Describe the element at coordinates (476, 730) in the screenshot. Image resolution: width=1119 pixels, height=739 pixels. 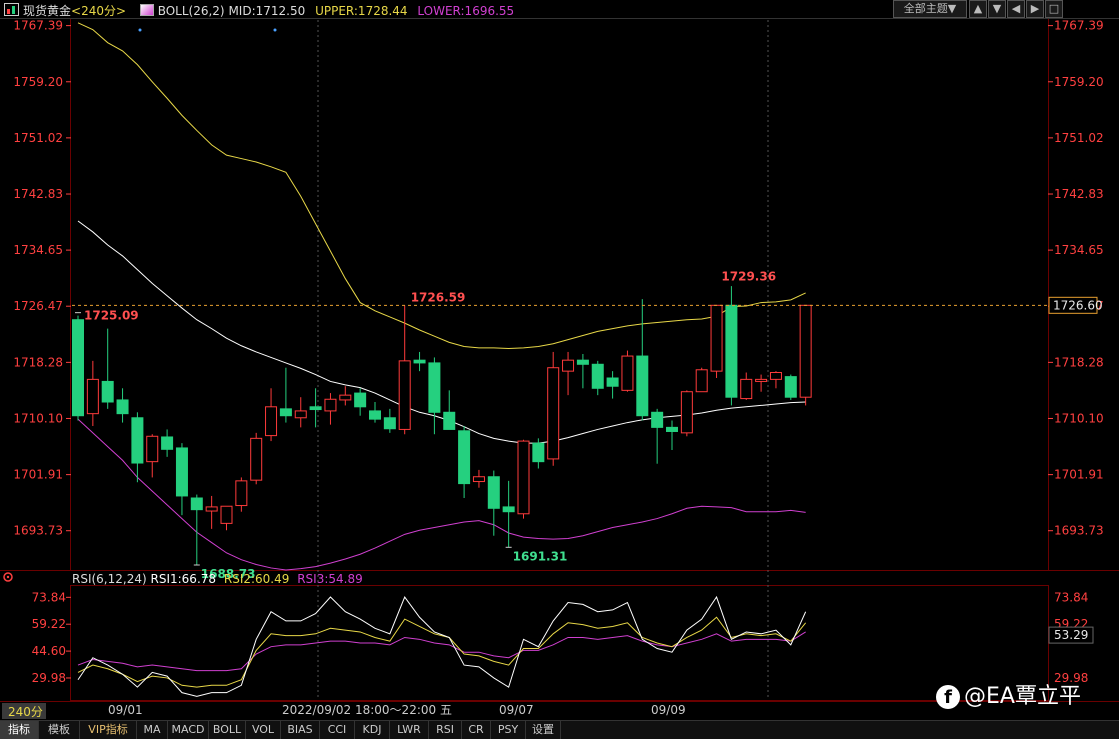
I see `tab-cr: CR` at that location.